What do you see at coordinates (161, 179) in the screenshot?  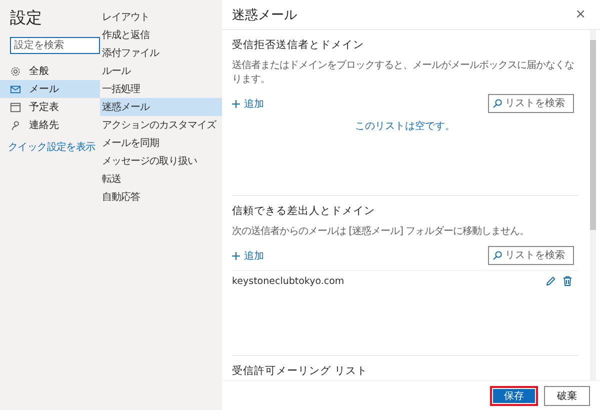 I see `submenu-item: 転送` at bounding box center [161, 179].